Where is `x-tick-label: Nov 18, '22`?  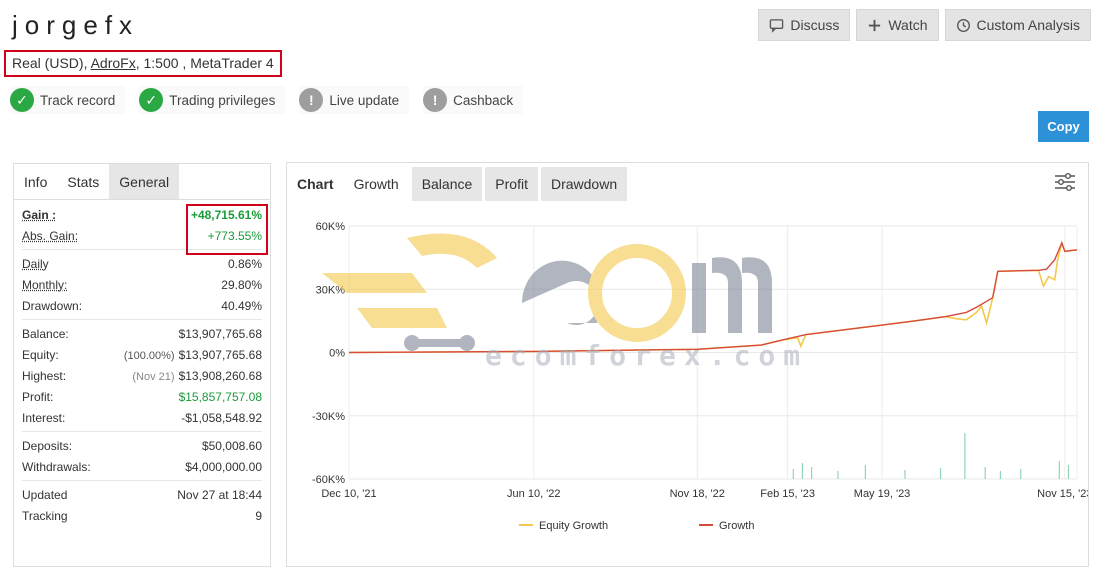
x-tick-label: Nov 18, '22 is located at coordinates (697, 494).